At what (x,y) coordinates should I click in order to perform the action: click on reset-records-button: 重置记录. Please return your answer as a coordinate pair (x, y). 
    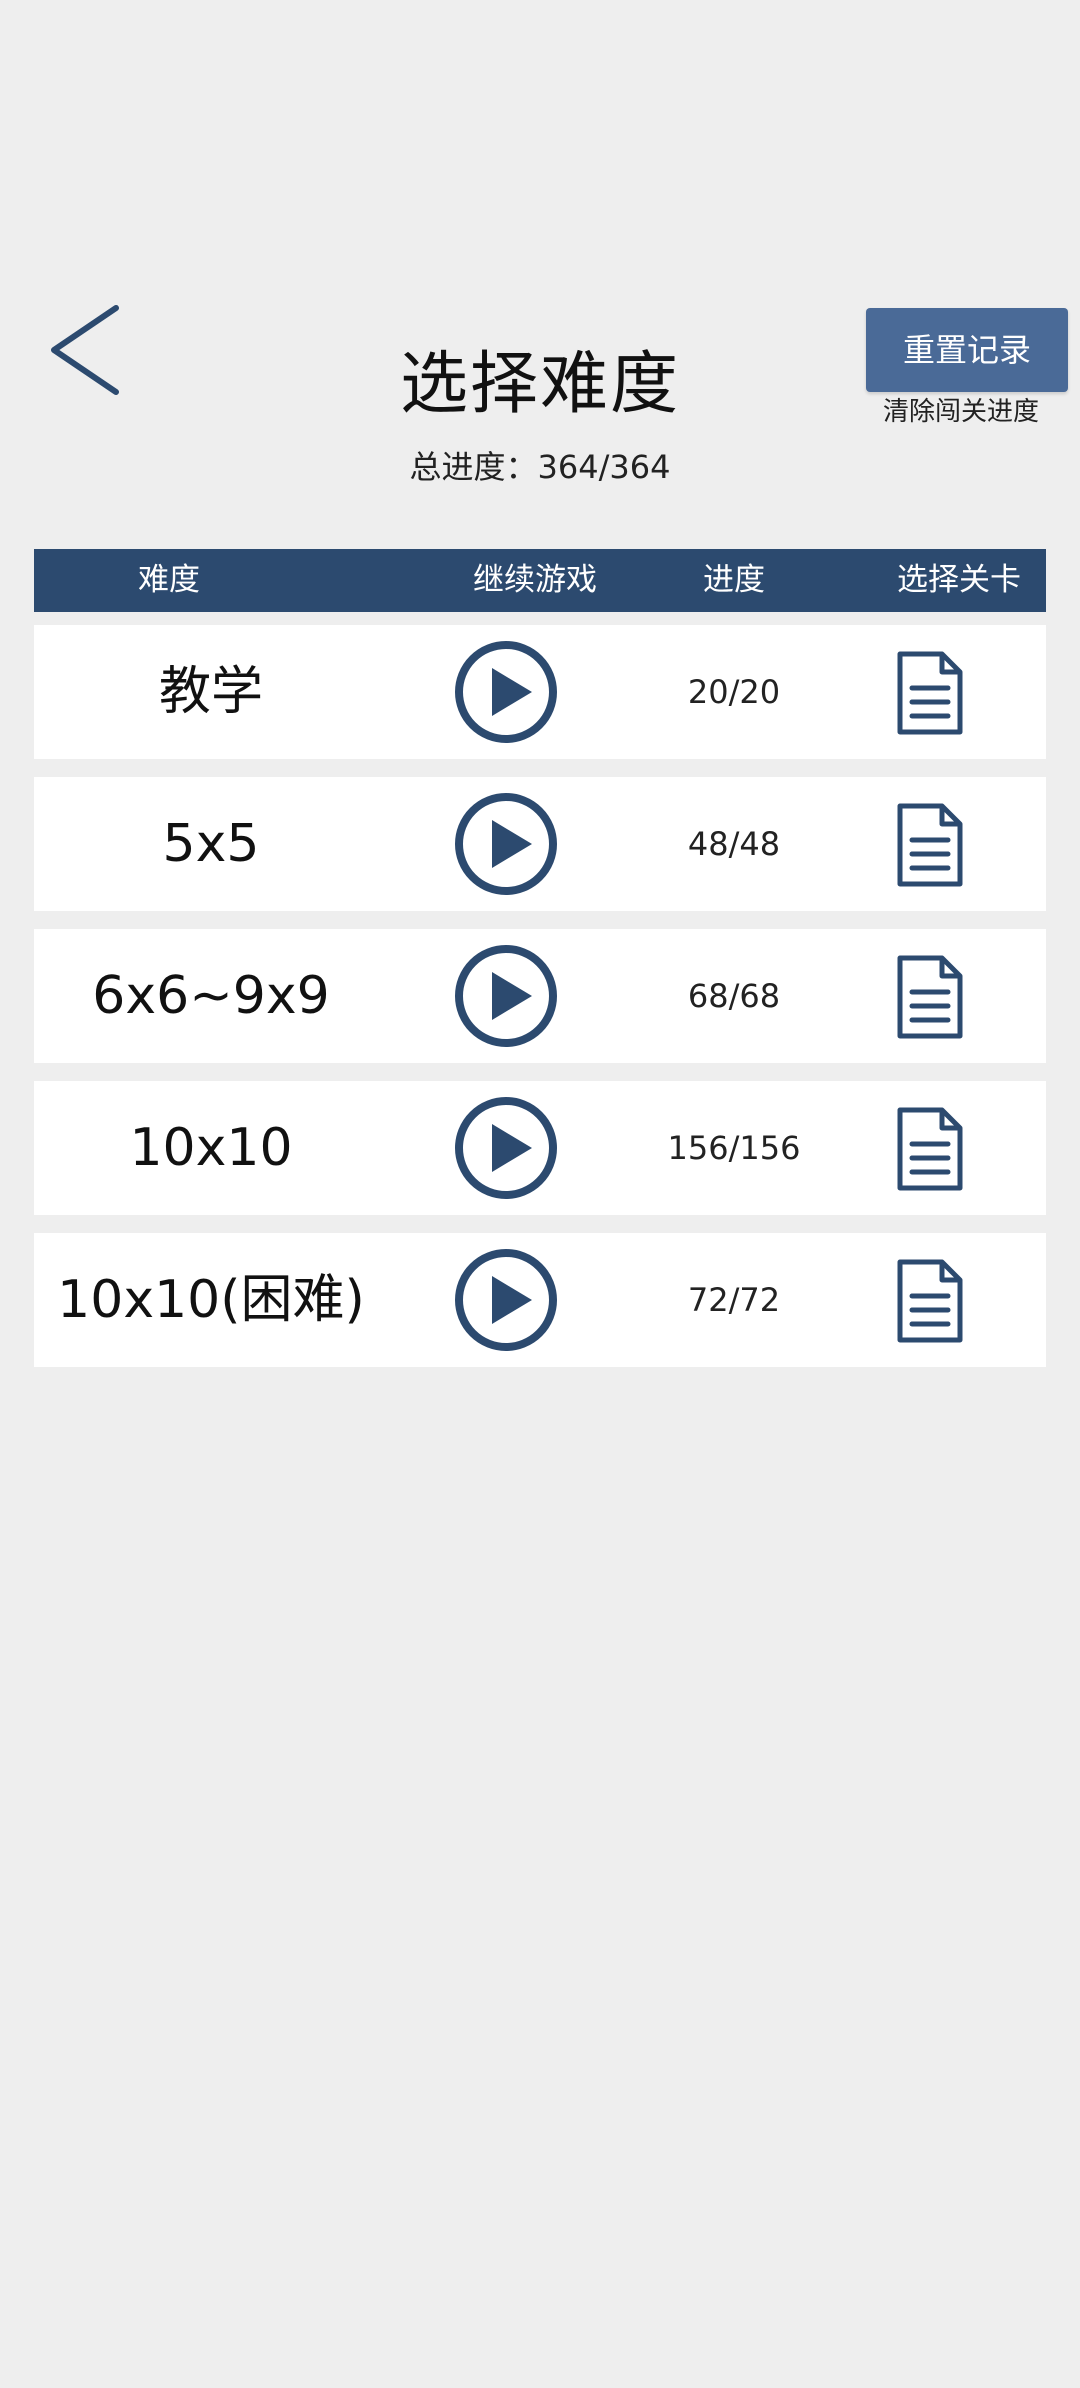
    Looking at the image, I should click on (967, 350).